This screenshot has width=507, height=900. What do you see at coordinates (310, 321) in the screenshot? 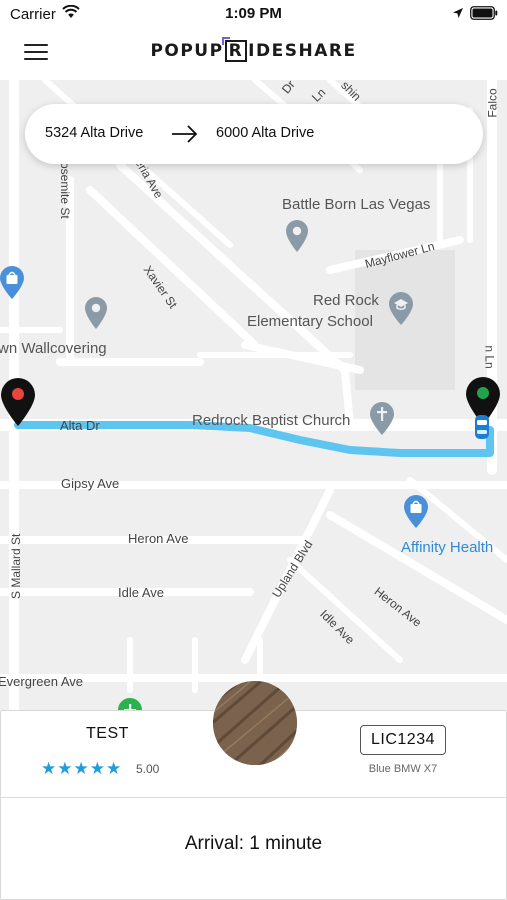
I see `poi-label-red-rock-school: Elementary School` at bounding box center [310, 321].